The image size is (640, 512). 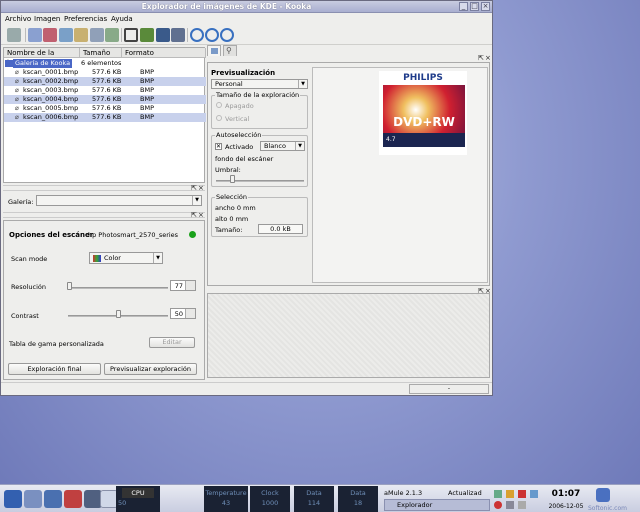 What do you see at coordinates (163, 35) in the screenshot?
I see `flip-icon` at bounding box center [163, 35].